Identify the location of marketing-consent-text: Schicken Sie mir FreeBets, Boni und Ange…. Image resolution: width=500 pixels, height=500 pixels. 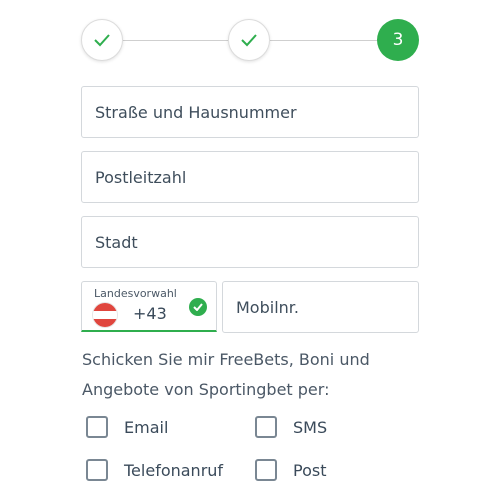
(226, 374).